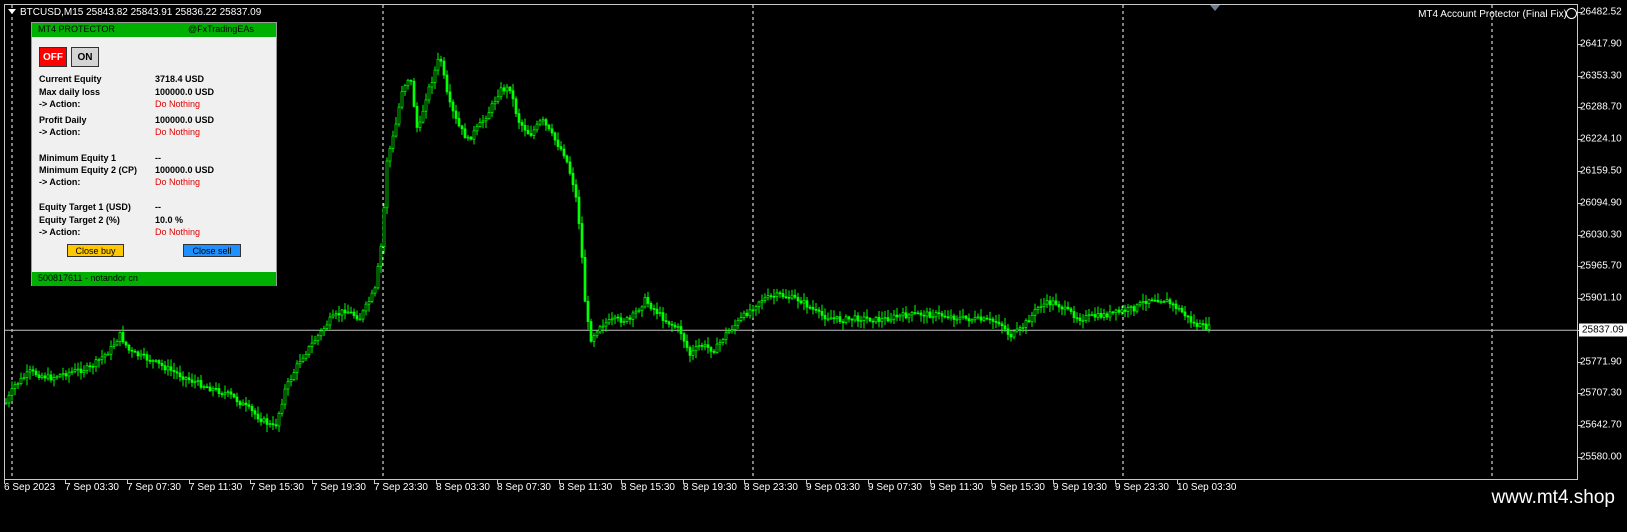  What do you see at coordinates (277, 487) in the screenshot?
I see `time-label: 7 Sep 15:30` at bounding box center [277, 487].